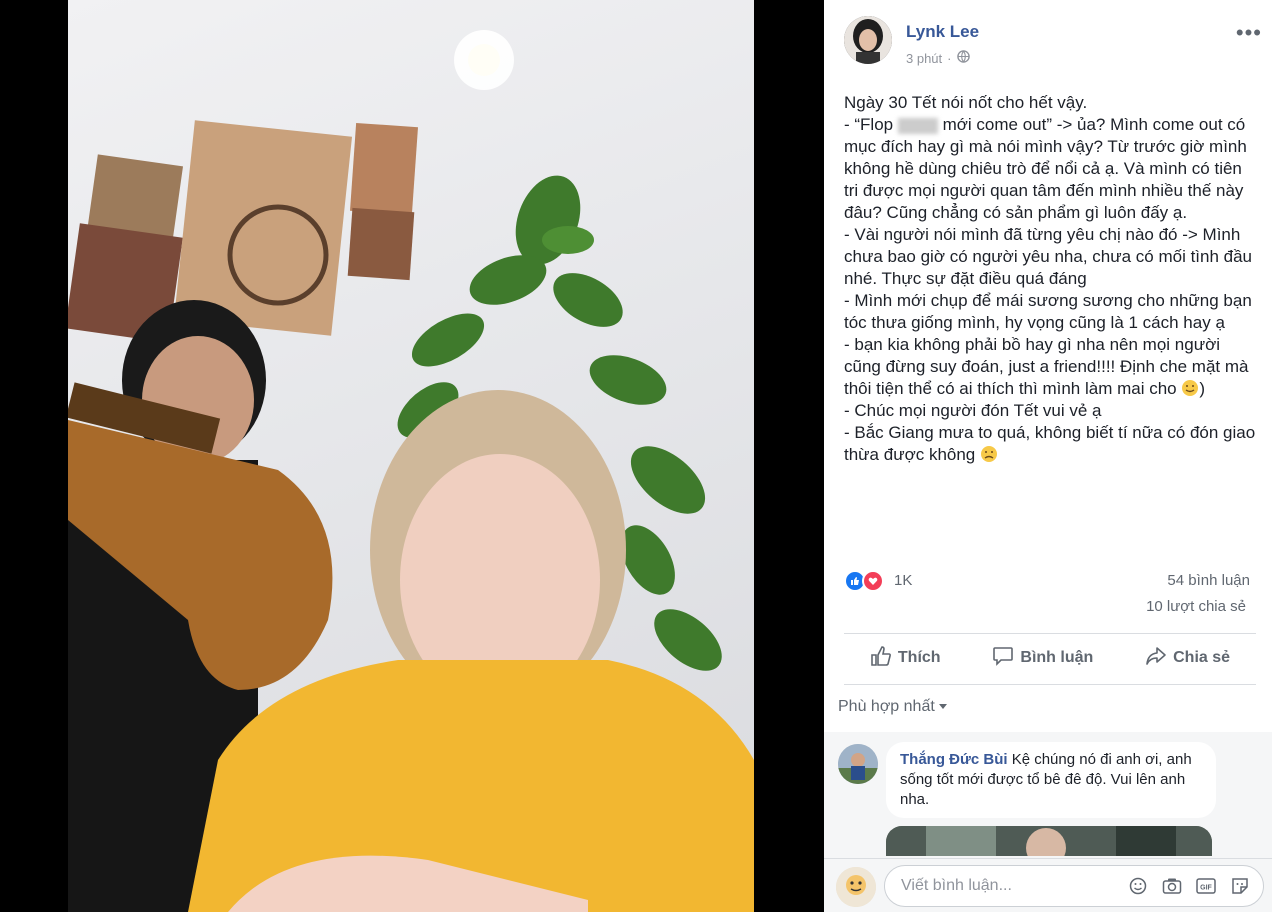 This screenshot has height=912, width=1272. What do you see at coordinates (942, 32) in the screenshot?
I see `author-name: Lynk Lee` at bounding box center [942, 32].